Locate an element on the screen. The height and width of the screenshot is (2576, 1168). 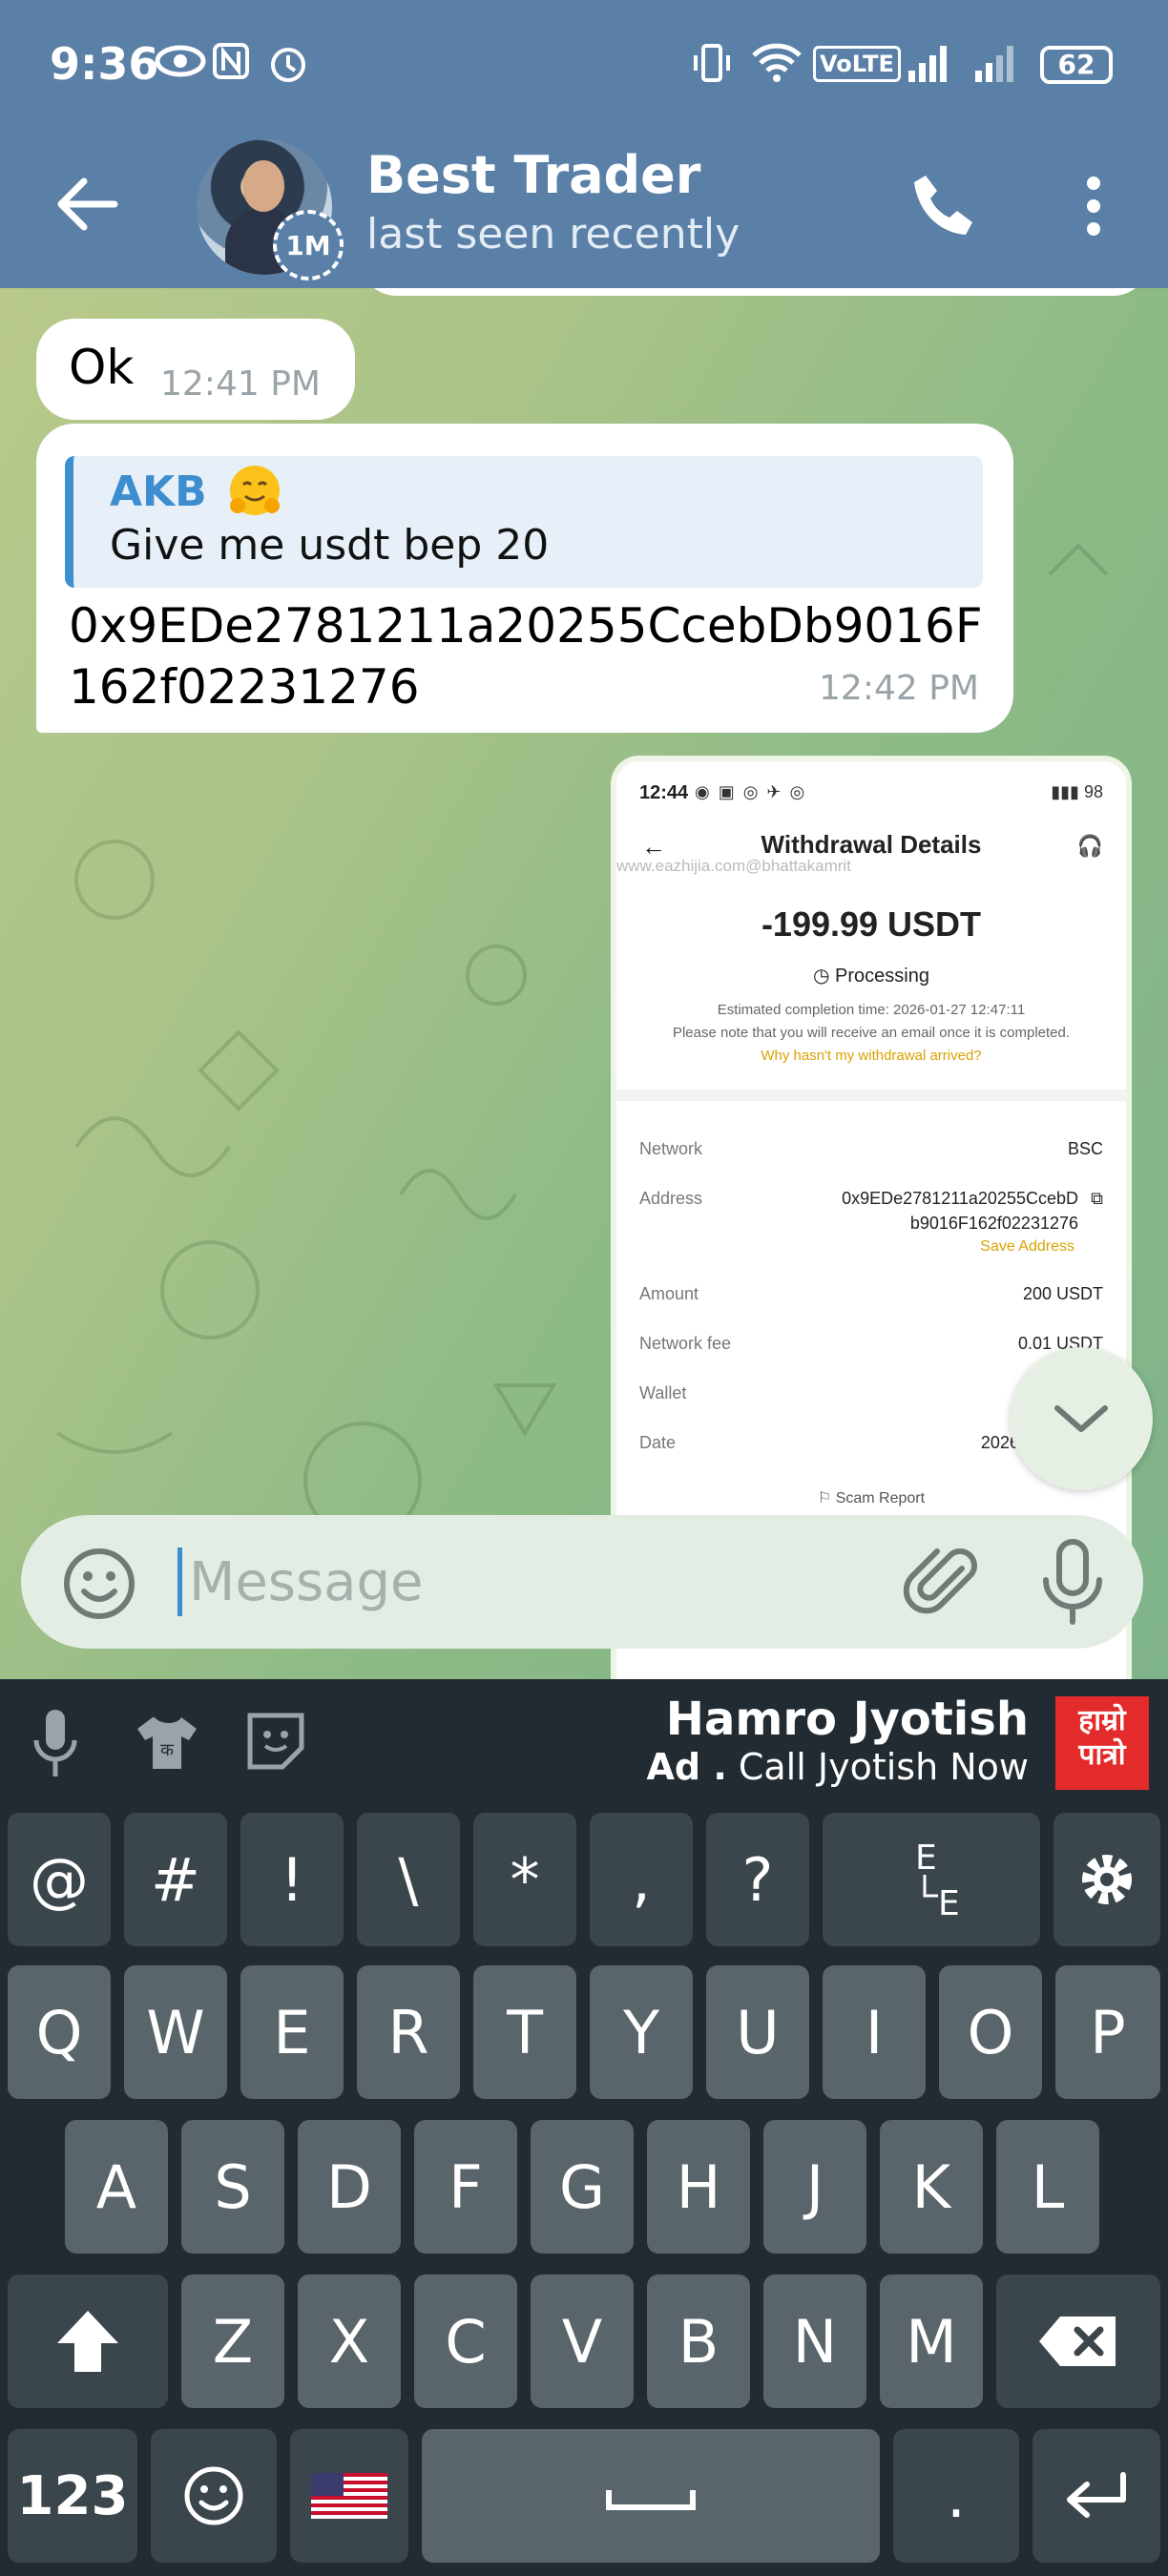
key-f: F is located at coordinates (465, 2187).